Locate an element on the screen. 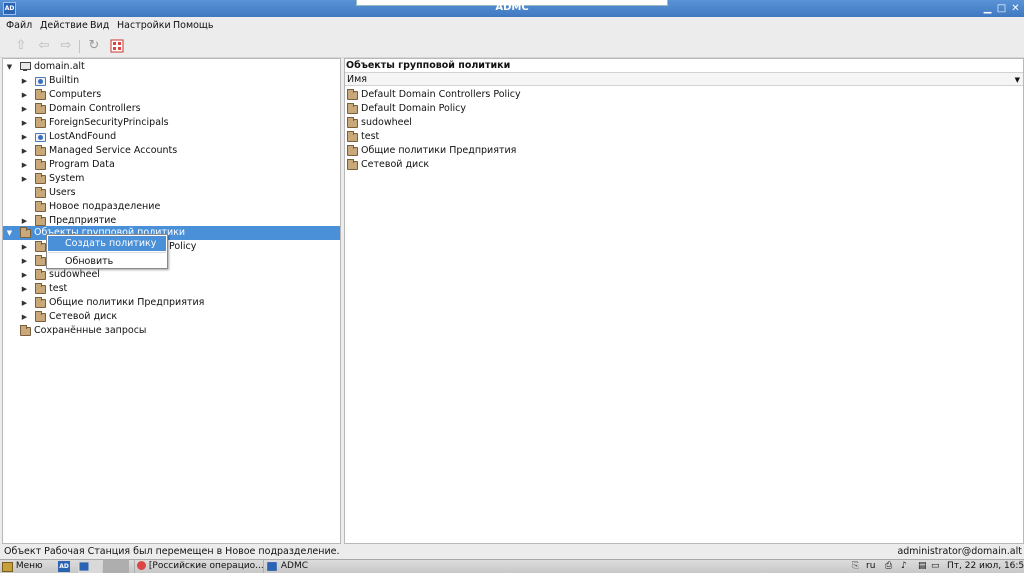  tree-item-label: System is located at coordinates (67, 178).